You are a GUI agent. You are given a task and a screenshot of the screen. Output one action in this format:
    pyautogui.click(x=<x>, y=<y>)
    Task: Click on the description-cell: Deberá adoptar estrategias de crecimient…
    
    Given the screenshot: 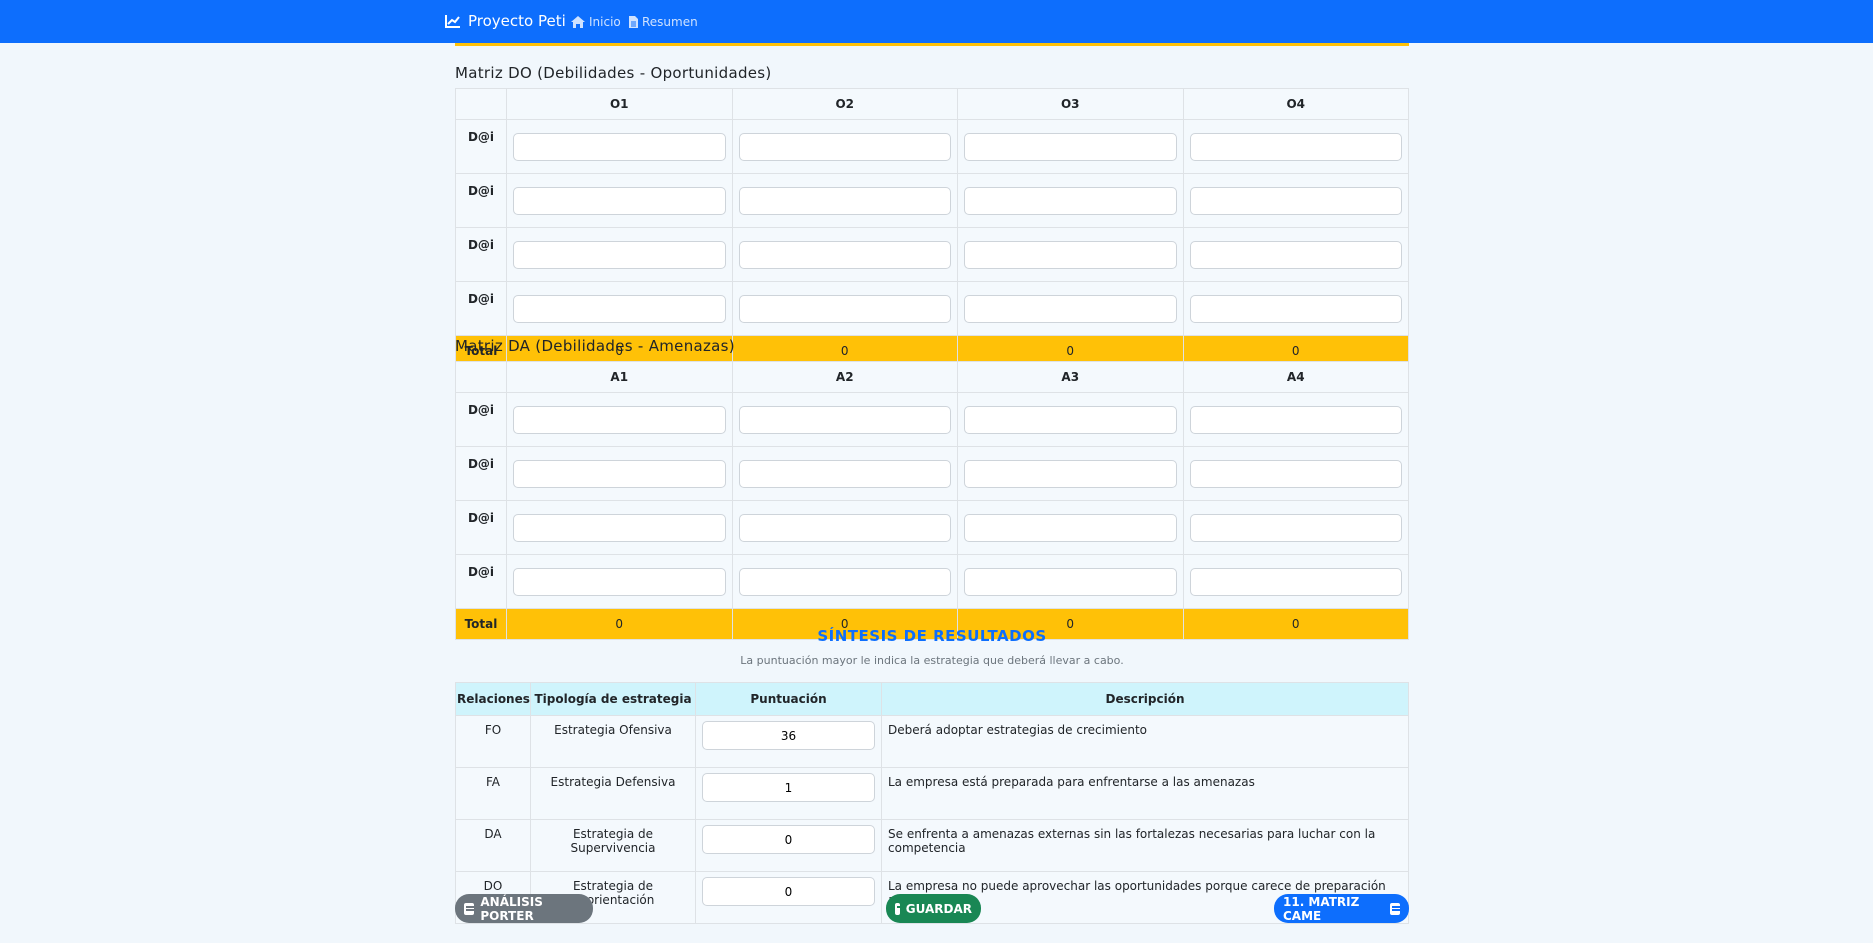 What is the action you would take?
    pyautogui.click(x=1145, y=741)
    